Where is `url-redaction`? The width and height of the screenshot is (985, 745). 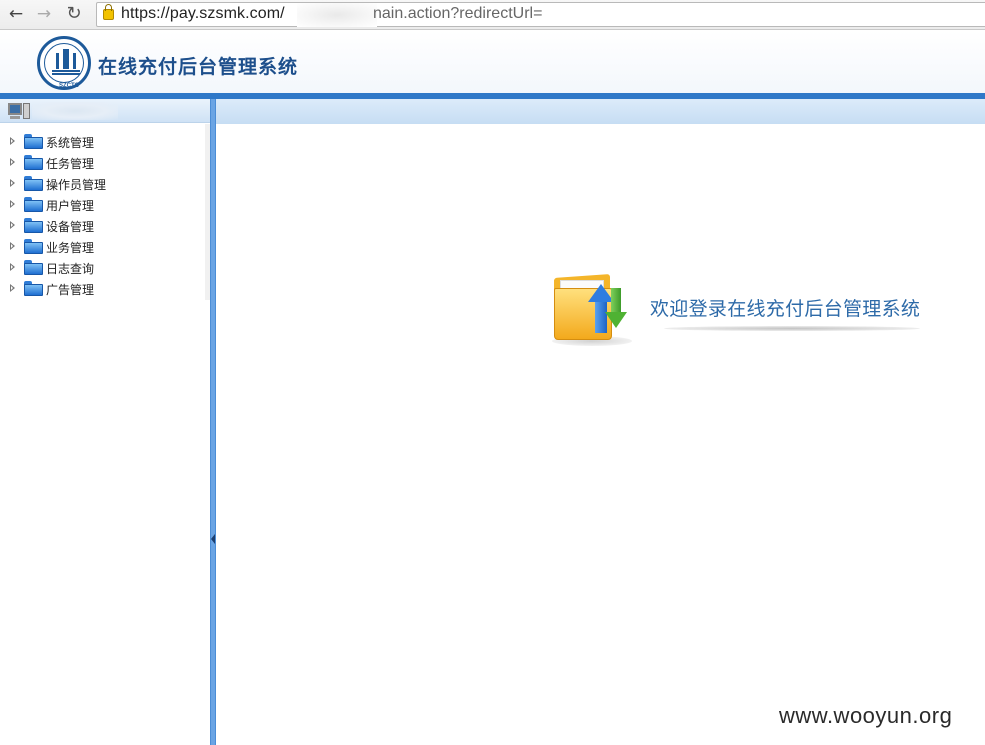 url-redaction is located at coordinates (337, 15).